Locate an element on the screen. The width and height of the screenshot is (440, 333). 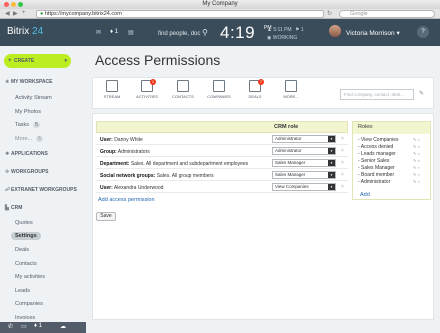
toolbar-companies: COMPANIES is located at coordinates (219, 89).